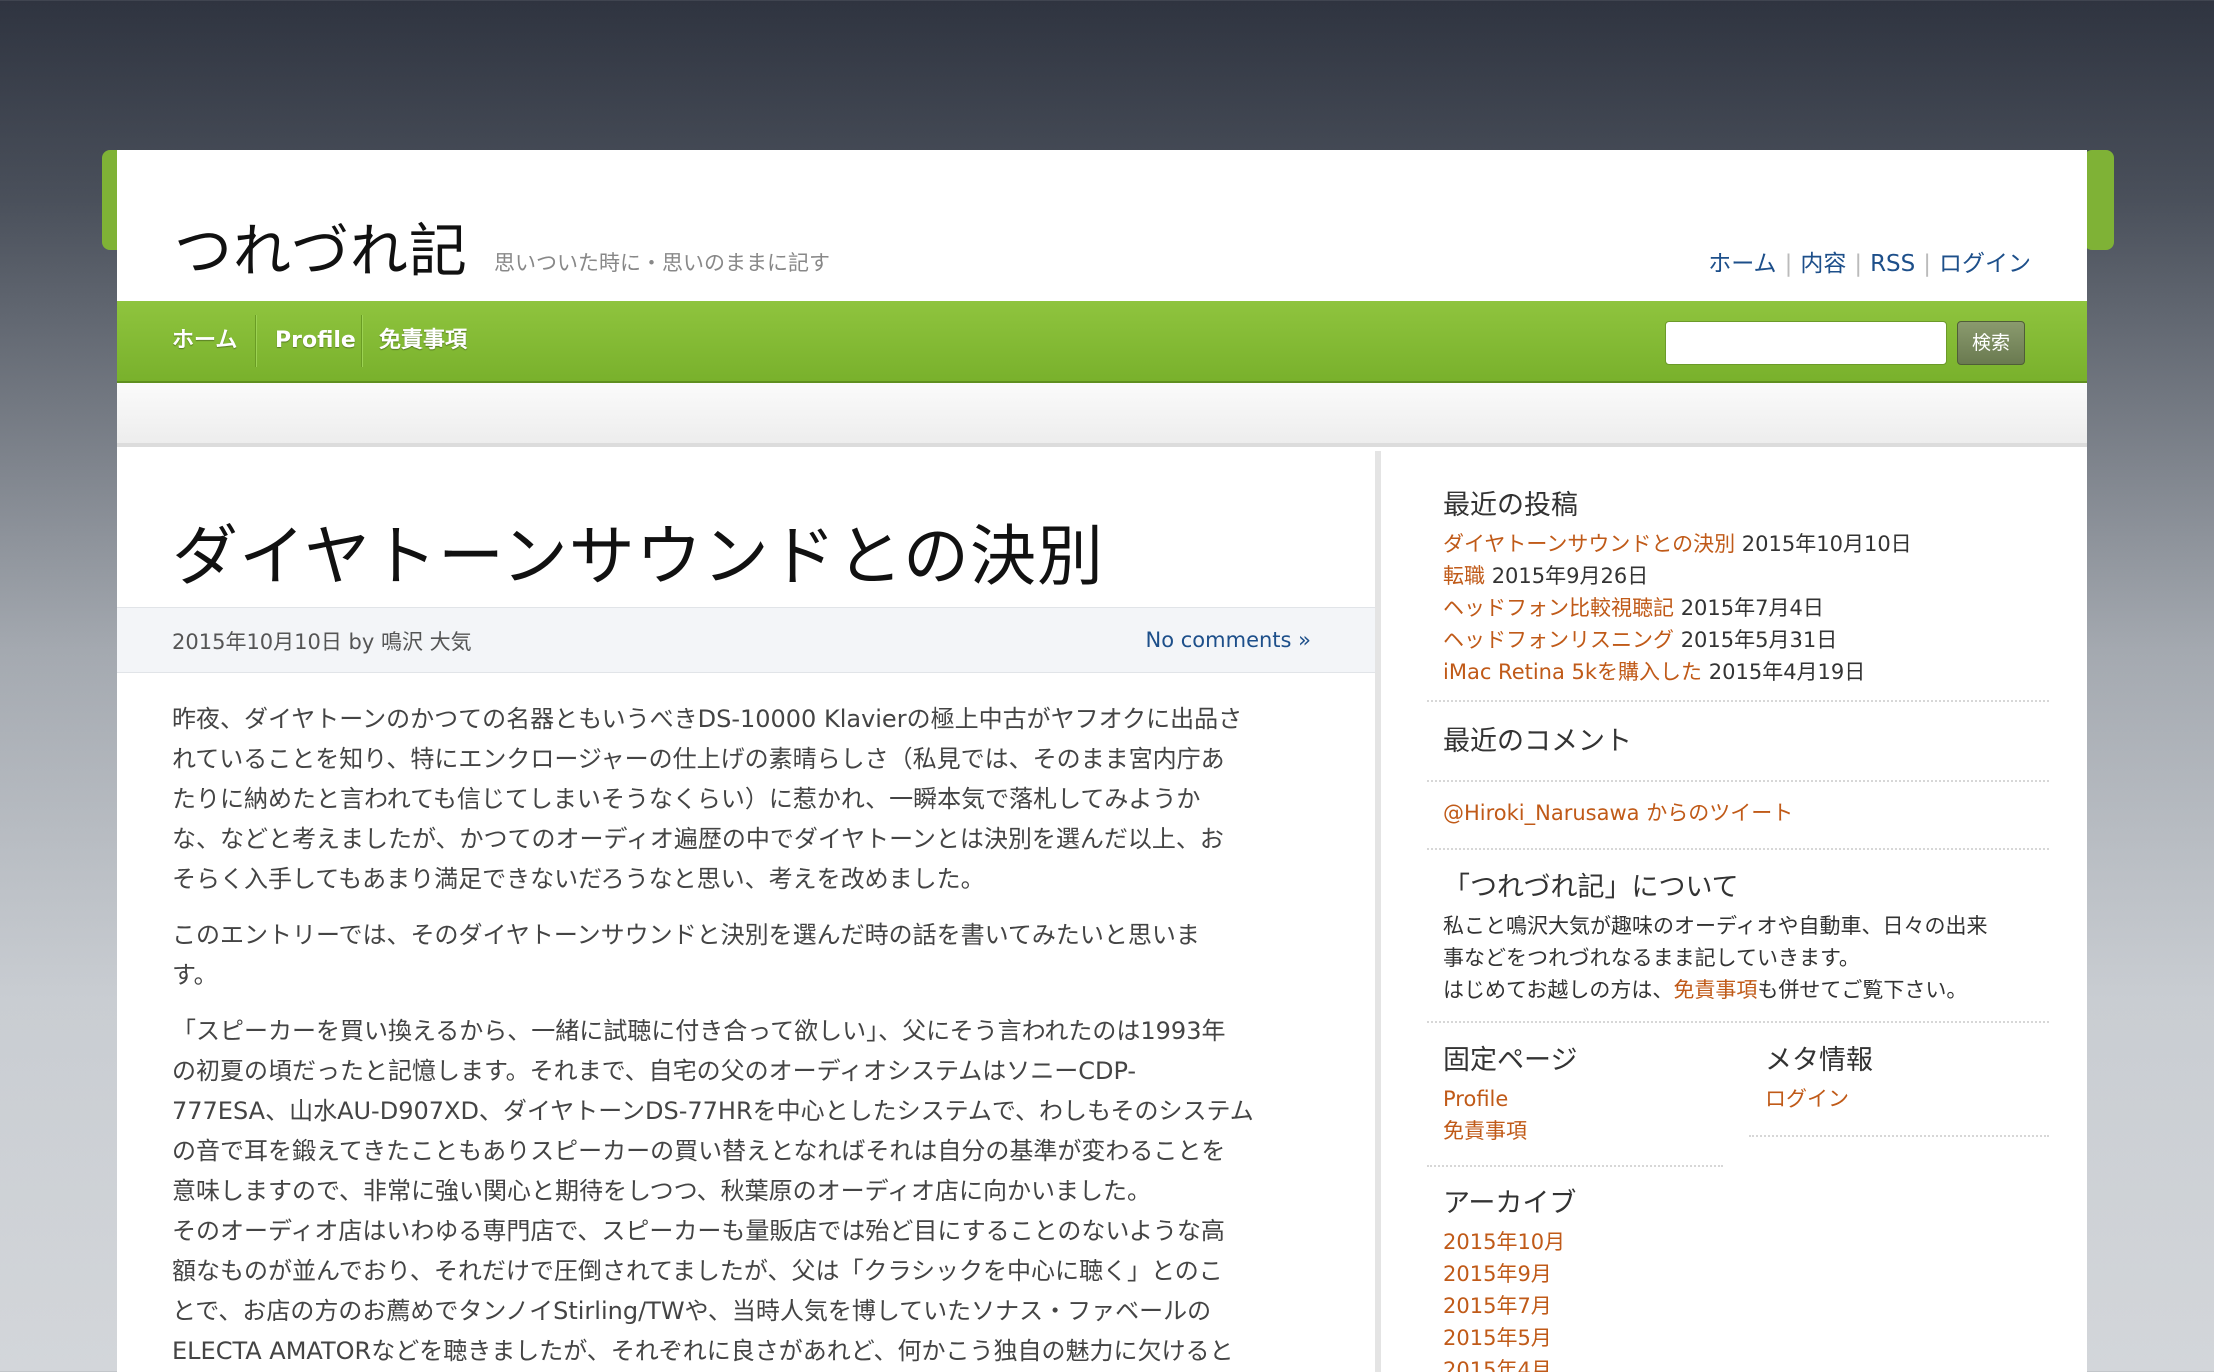 The image size is (2214, 1372). Describe the element at coordinates (1497, 1274) in the screenshot. I see `archive-link: 2015年9月` at that location.